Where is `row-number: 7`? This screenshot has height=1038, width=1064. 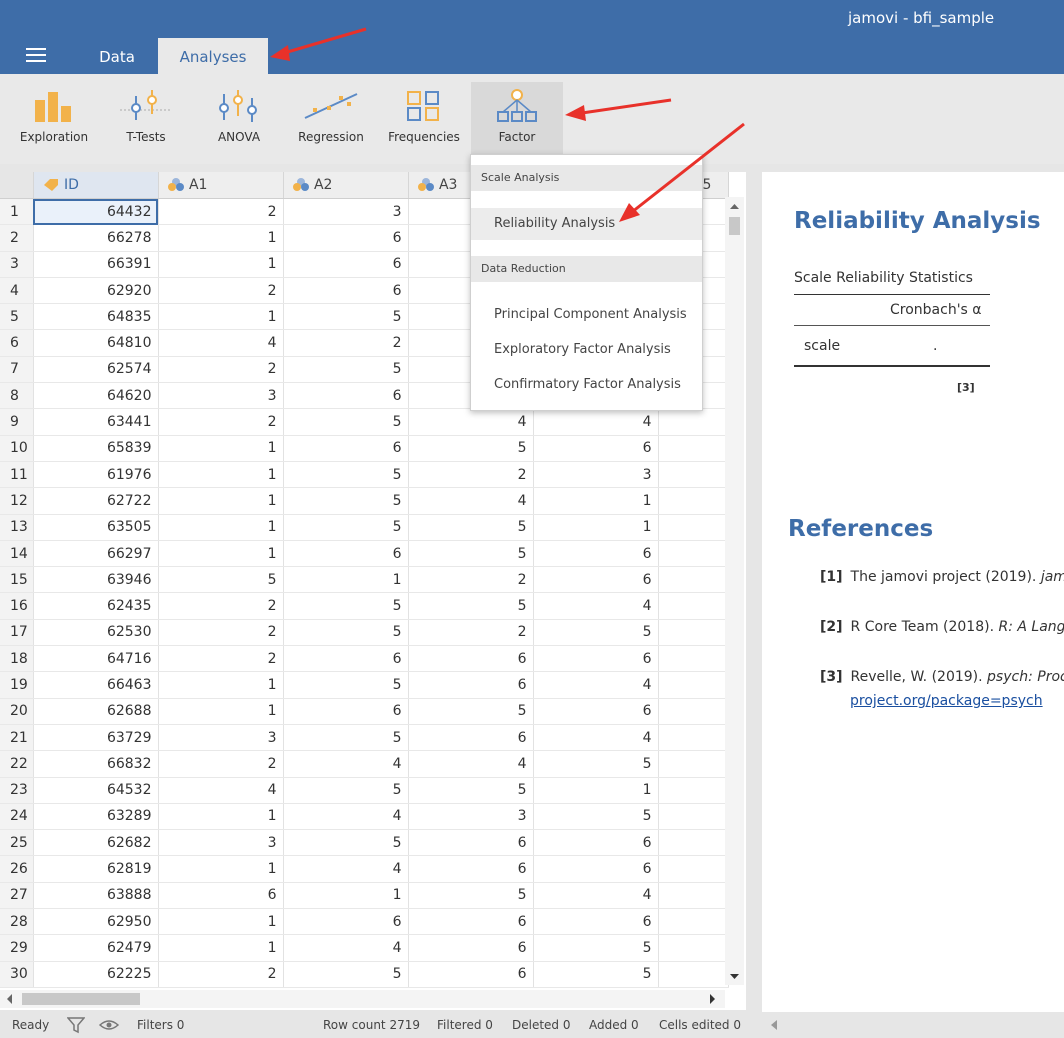
row-number: 7 is located at coordinates (17, 370).